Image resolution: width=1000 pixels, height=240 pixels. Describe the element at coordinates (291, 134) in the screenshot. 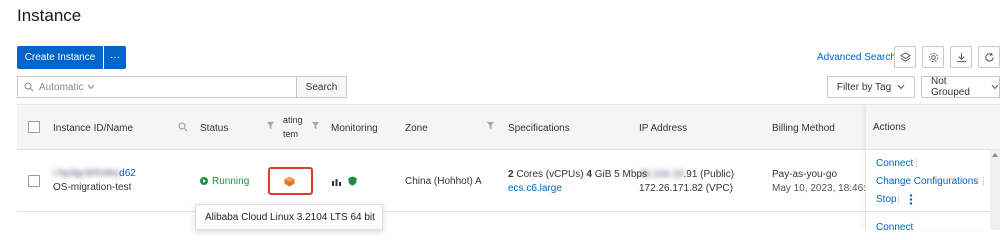

I see `header-os-line2: tem` at that location.